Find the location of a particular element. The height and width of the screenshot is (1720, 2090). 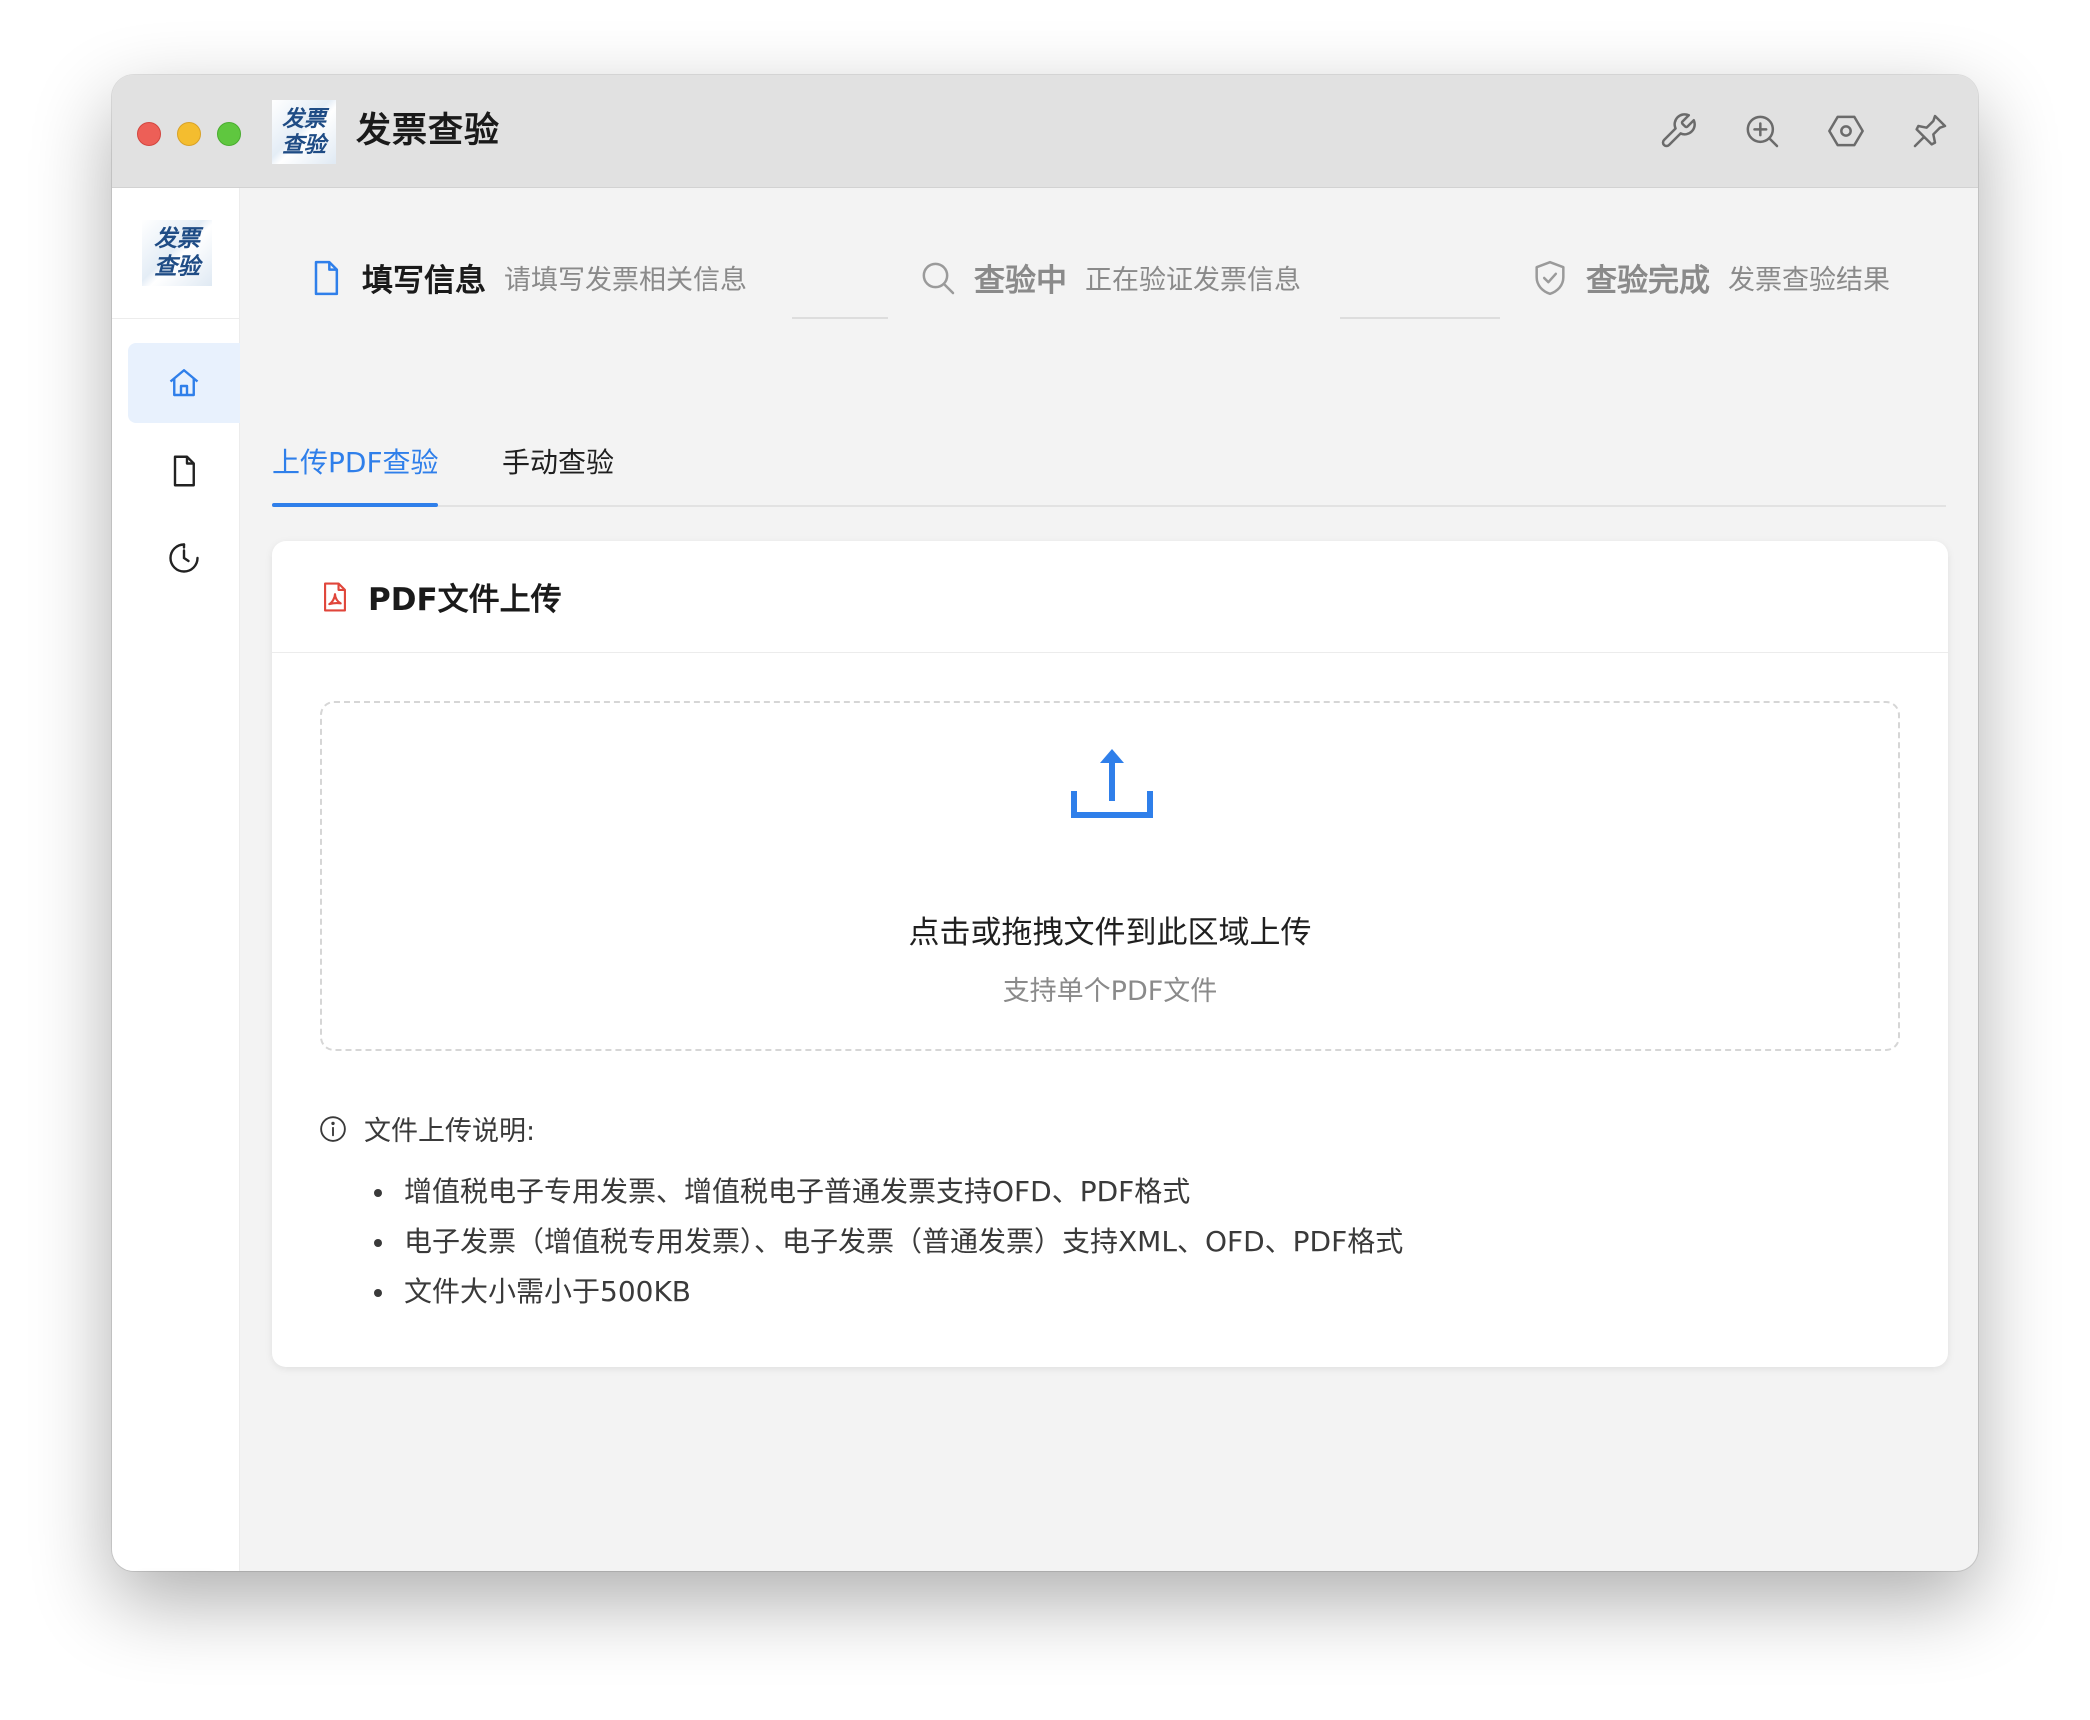

history-icon is located at coordinates (184, 558).